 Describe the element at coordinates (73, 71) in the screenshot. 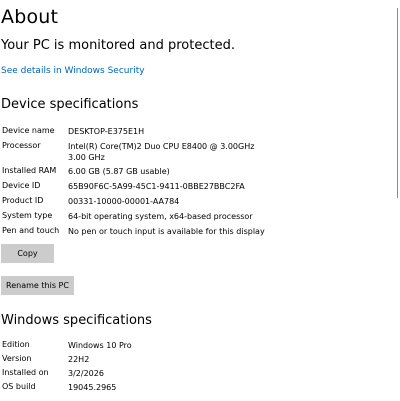

I see `windows-security-link: See details in Windows Security` at that location.